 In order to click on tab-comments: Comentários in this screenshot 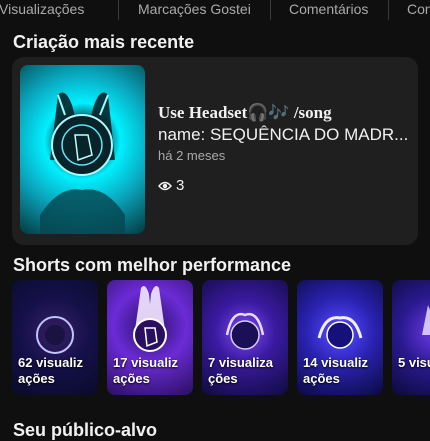, I will do `click(328, 9)`.